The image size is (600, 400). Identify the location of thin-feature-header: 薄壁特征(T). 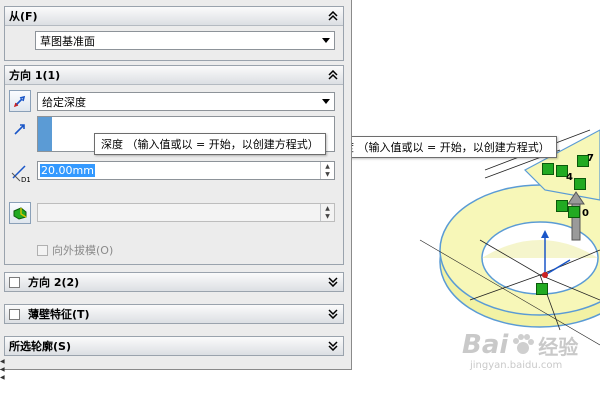
(174, 314).